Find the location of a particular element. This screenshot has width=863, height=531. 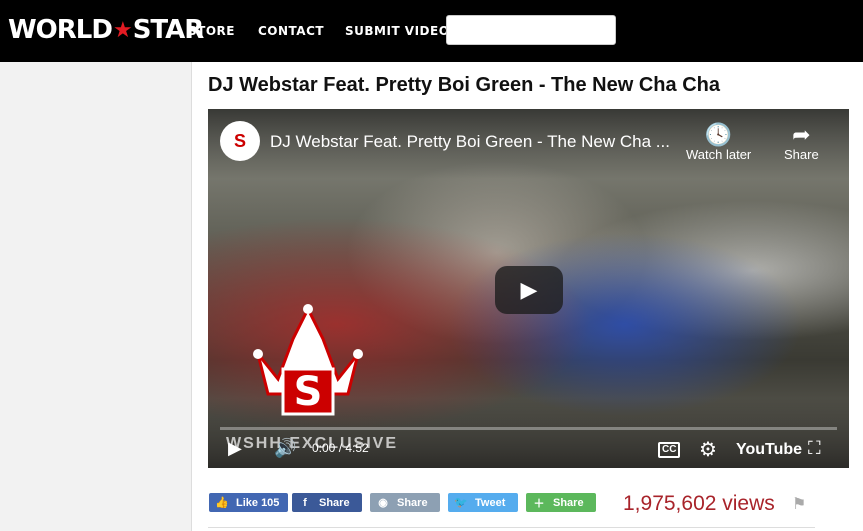

worldstar-logo: WORLD ★ STAR is located at coordinates (106, 30).